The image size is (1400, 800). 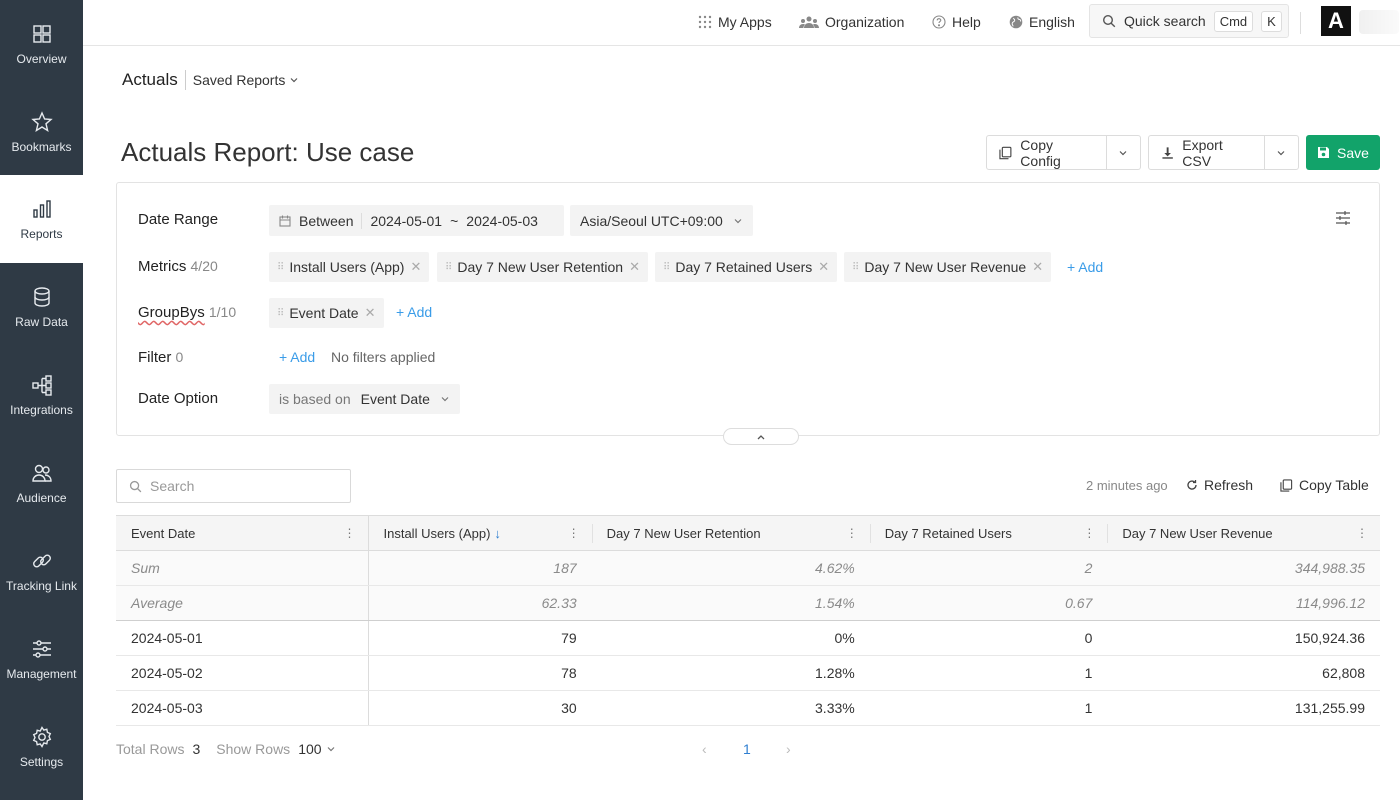 What do you see at coordinates (414, 312) in the screenshot?
I see `add-groupby-button: + Add` at bounding box center [414, 312].